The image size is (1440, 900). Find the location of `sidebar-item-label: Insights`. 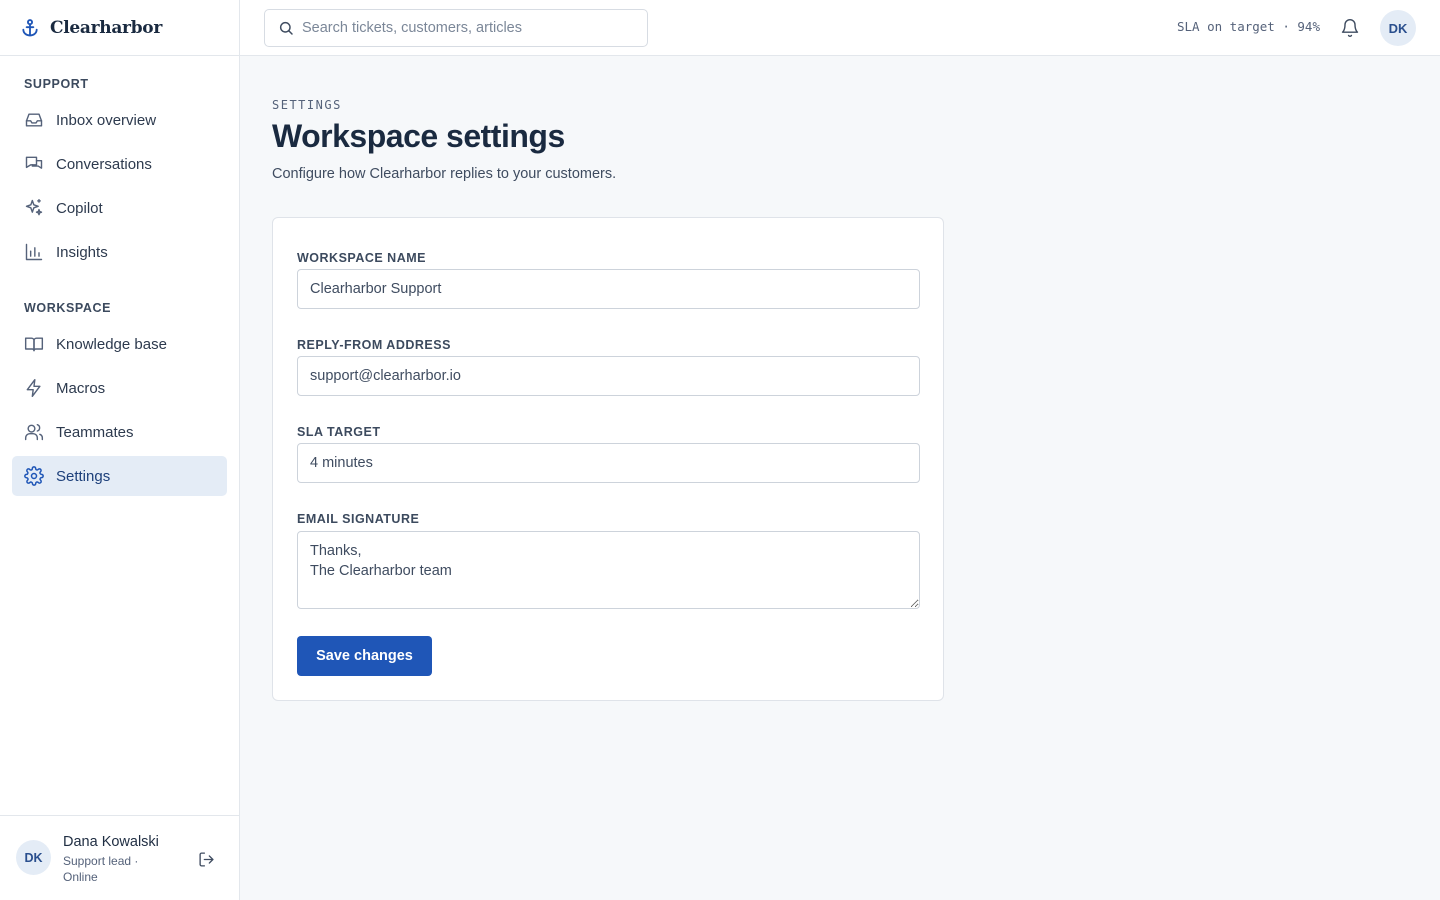

sidebar-item-label: Insights is located at coordinates (82, 252).